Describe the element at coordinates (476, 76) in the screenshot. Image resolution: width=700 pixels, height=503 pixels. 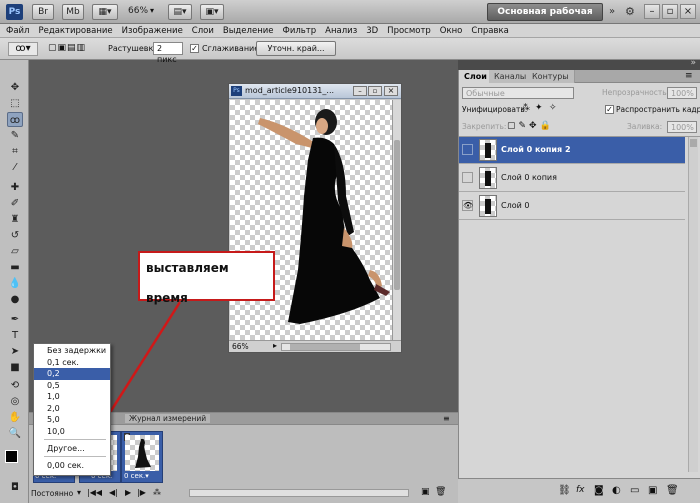
I see `tab-layers: Слои` at that location.